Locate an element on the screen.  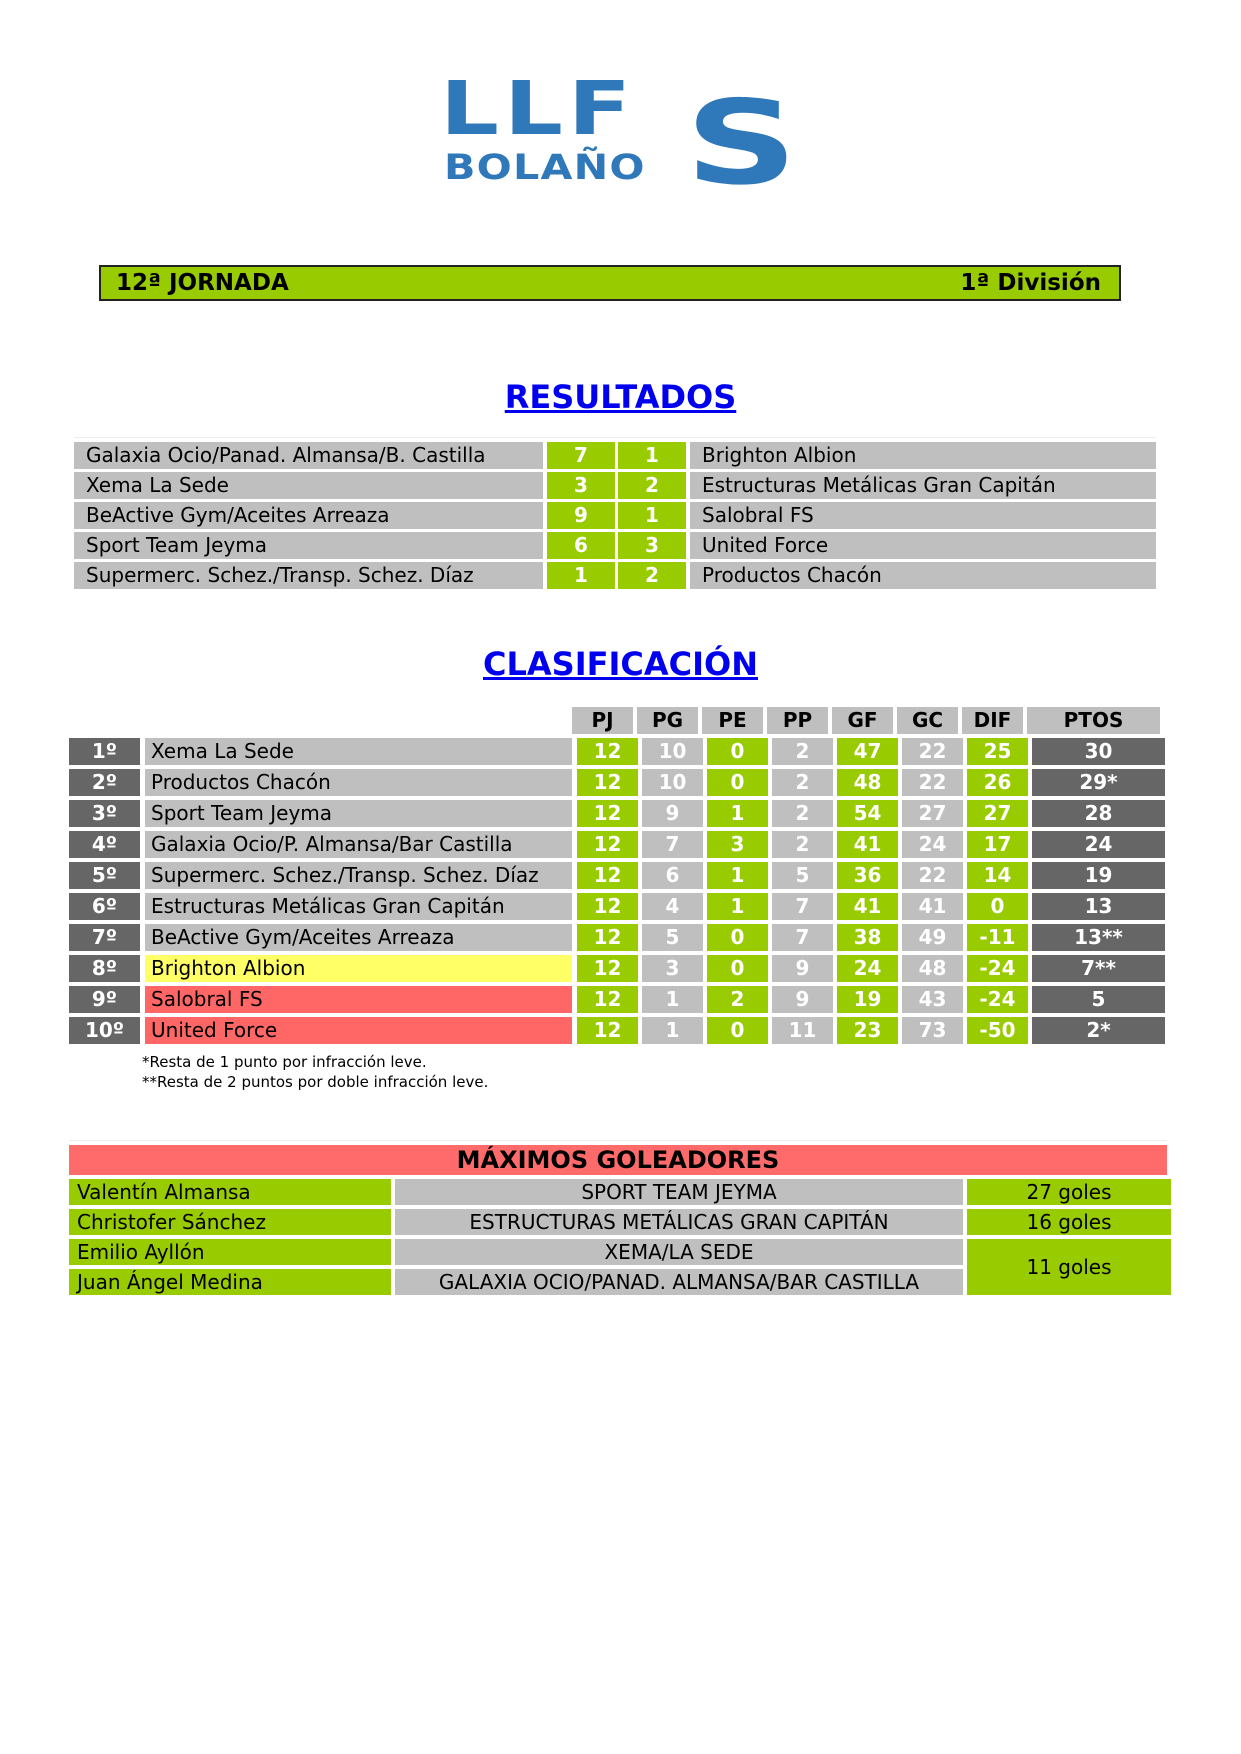
stat-gc: 73 is located at coordinates (932, 1030).